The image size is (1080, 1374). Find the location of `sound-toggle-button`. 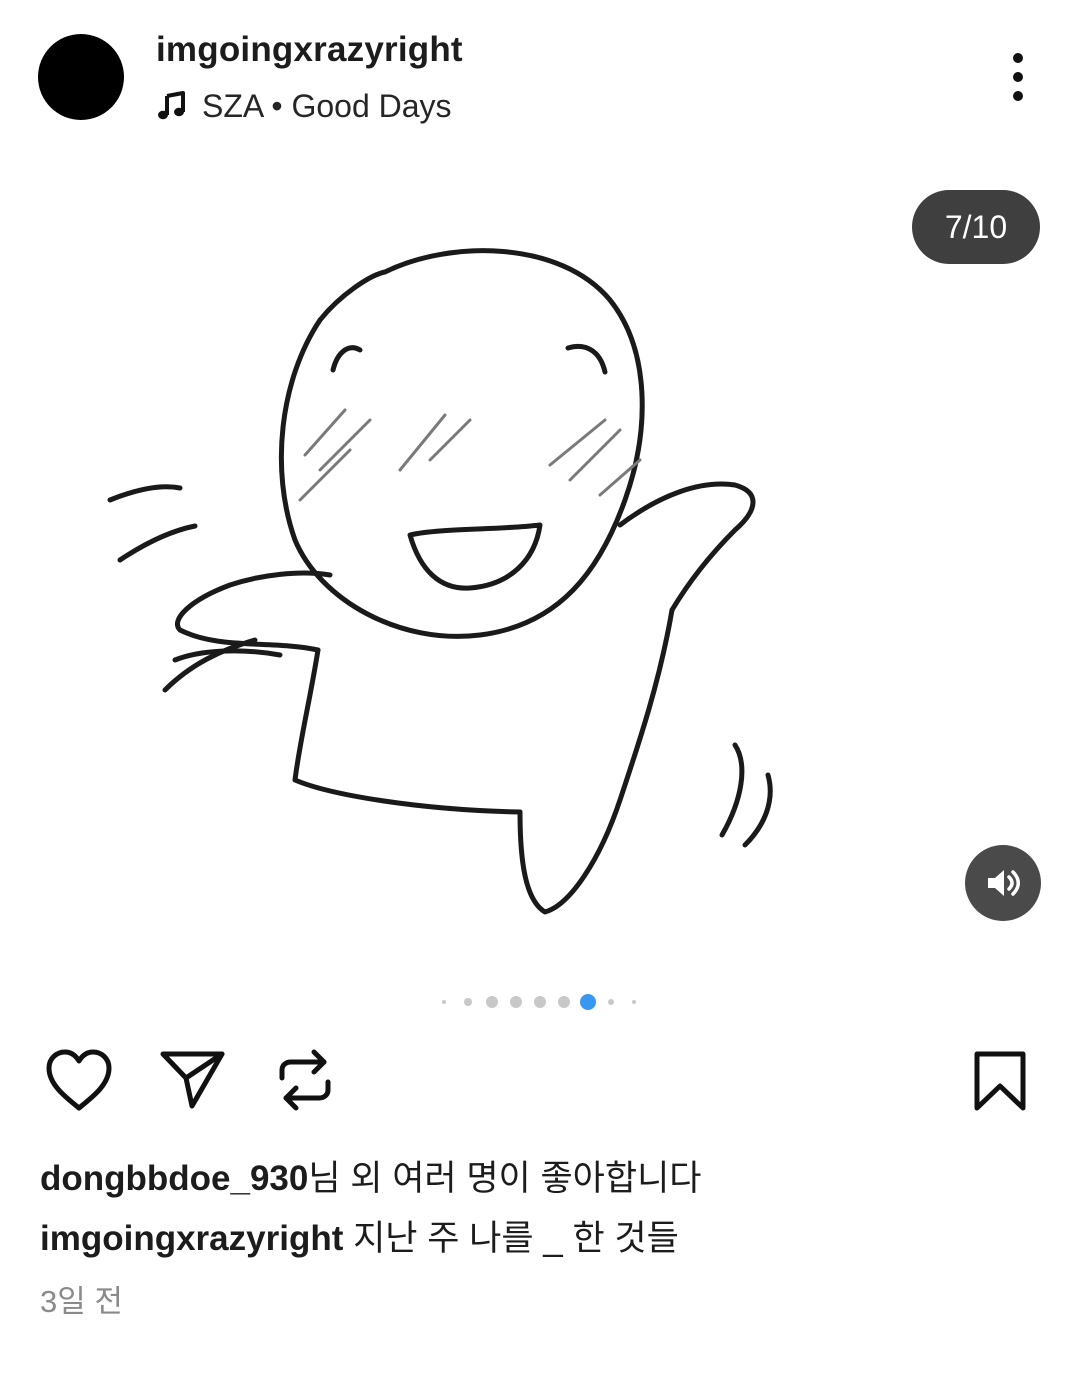

sound-toggle-button is located at coordinates (1003, 883).